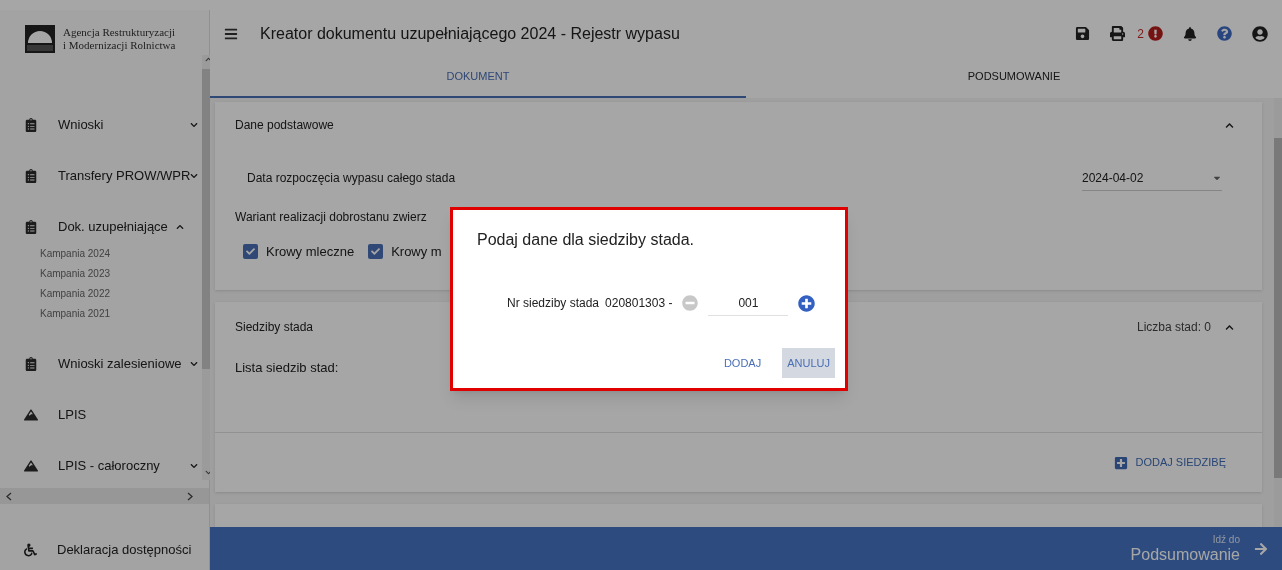 The image size is (1282, 570). Describe the element at coordinates (808, 363) in the screenshot. I see `dialog-button: ANULUJ` at that location.